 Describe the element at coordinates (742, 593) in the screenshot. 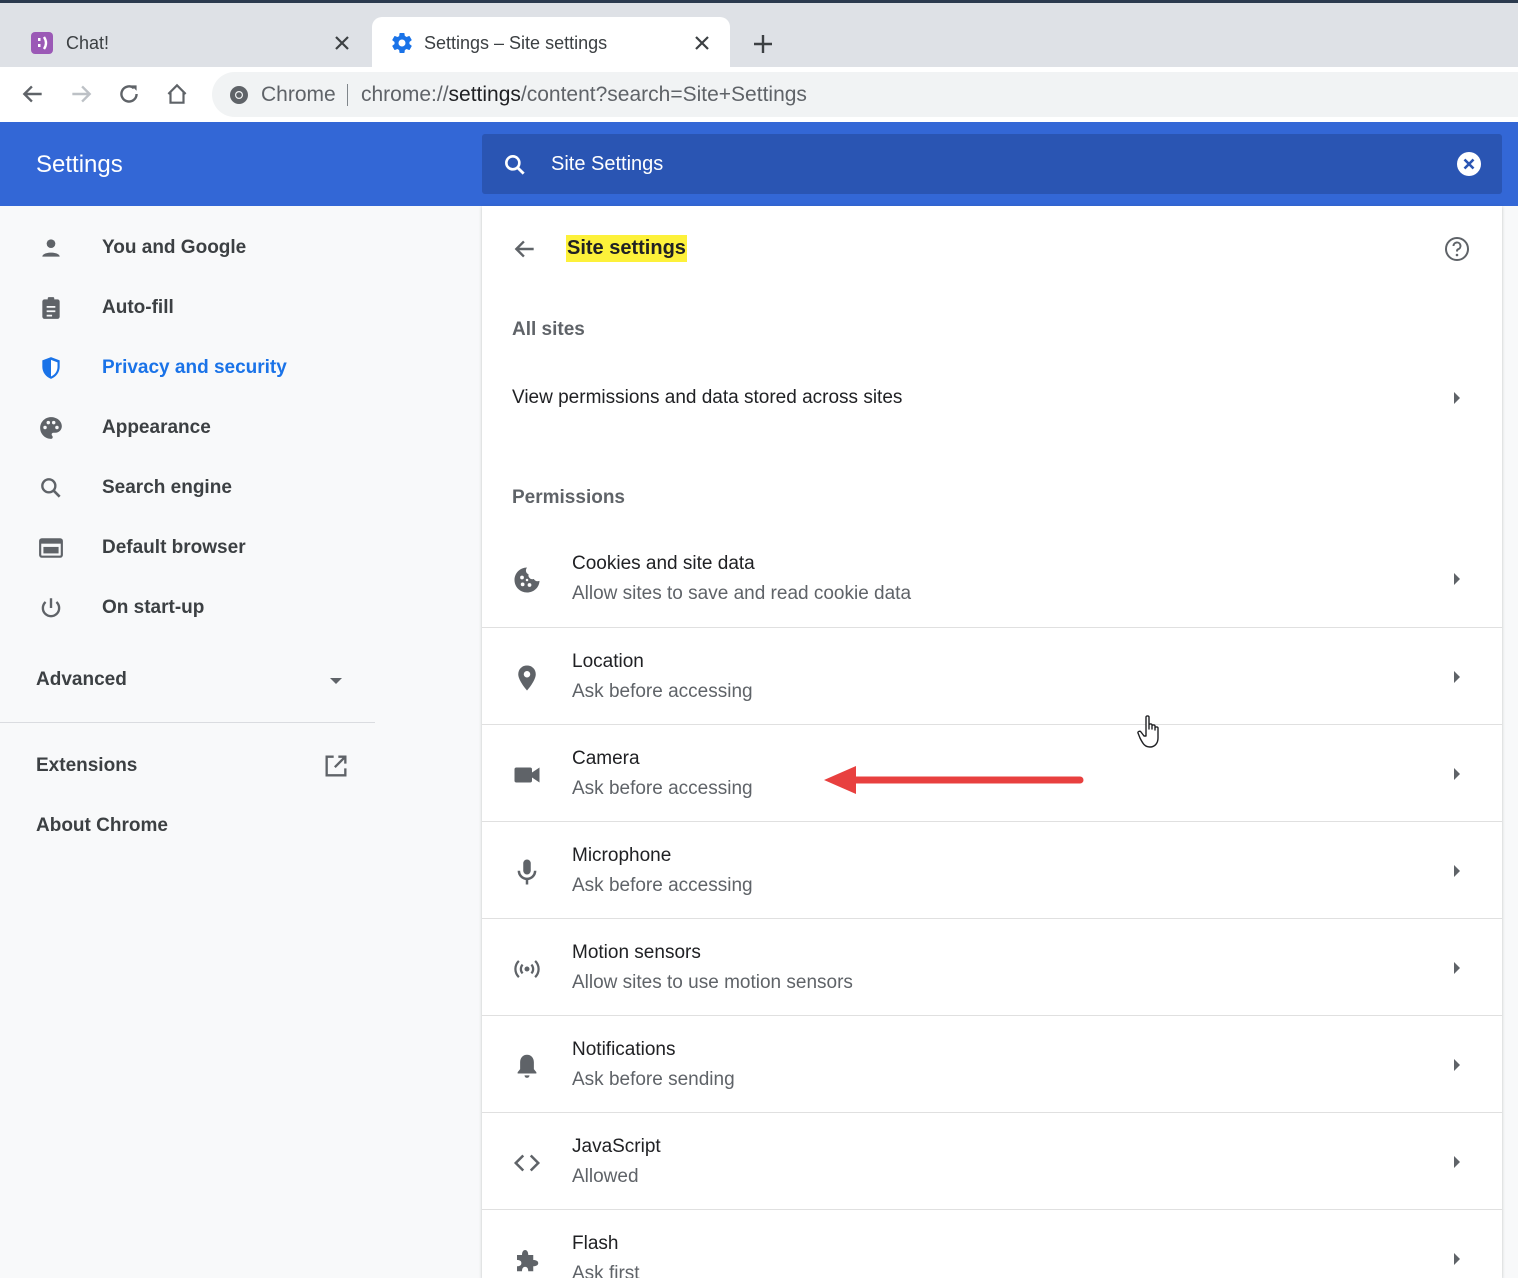

I see `permission-subtitle: Allow sites to save and read cookie data` at that location.